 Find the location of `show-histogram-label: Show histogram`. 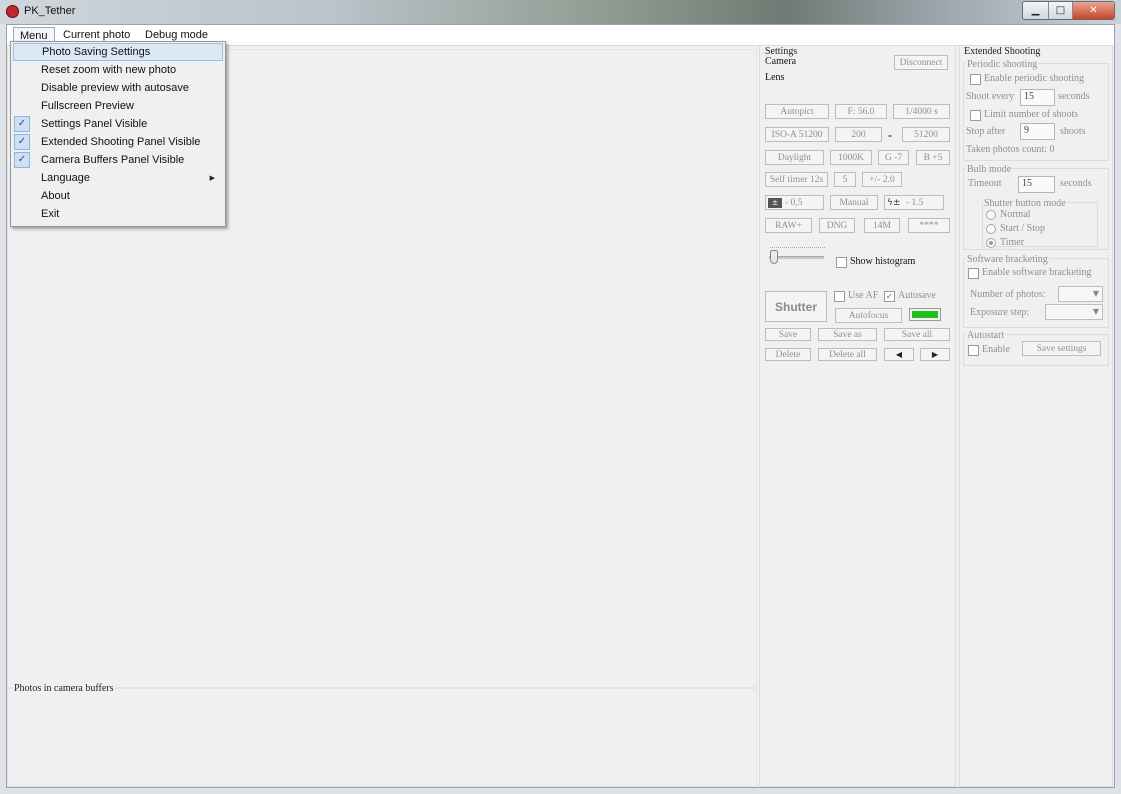

show-histogram-label: Show histogram is located at coordinates (883, 261).